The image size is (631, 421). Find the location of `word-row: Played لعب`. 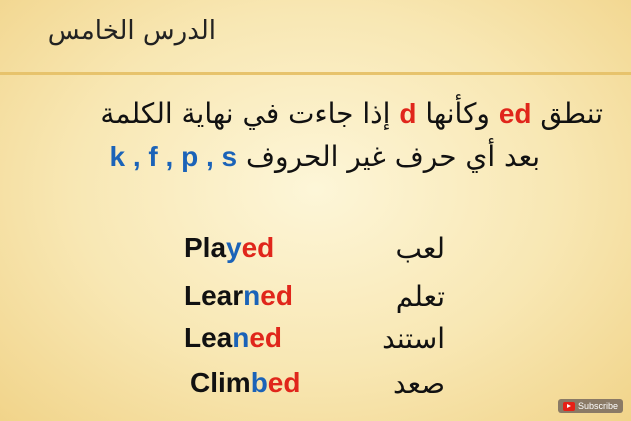

word-row: Played لعب is located at coordinates (315, 254).